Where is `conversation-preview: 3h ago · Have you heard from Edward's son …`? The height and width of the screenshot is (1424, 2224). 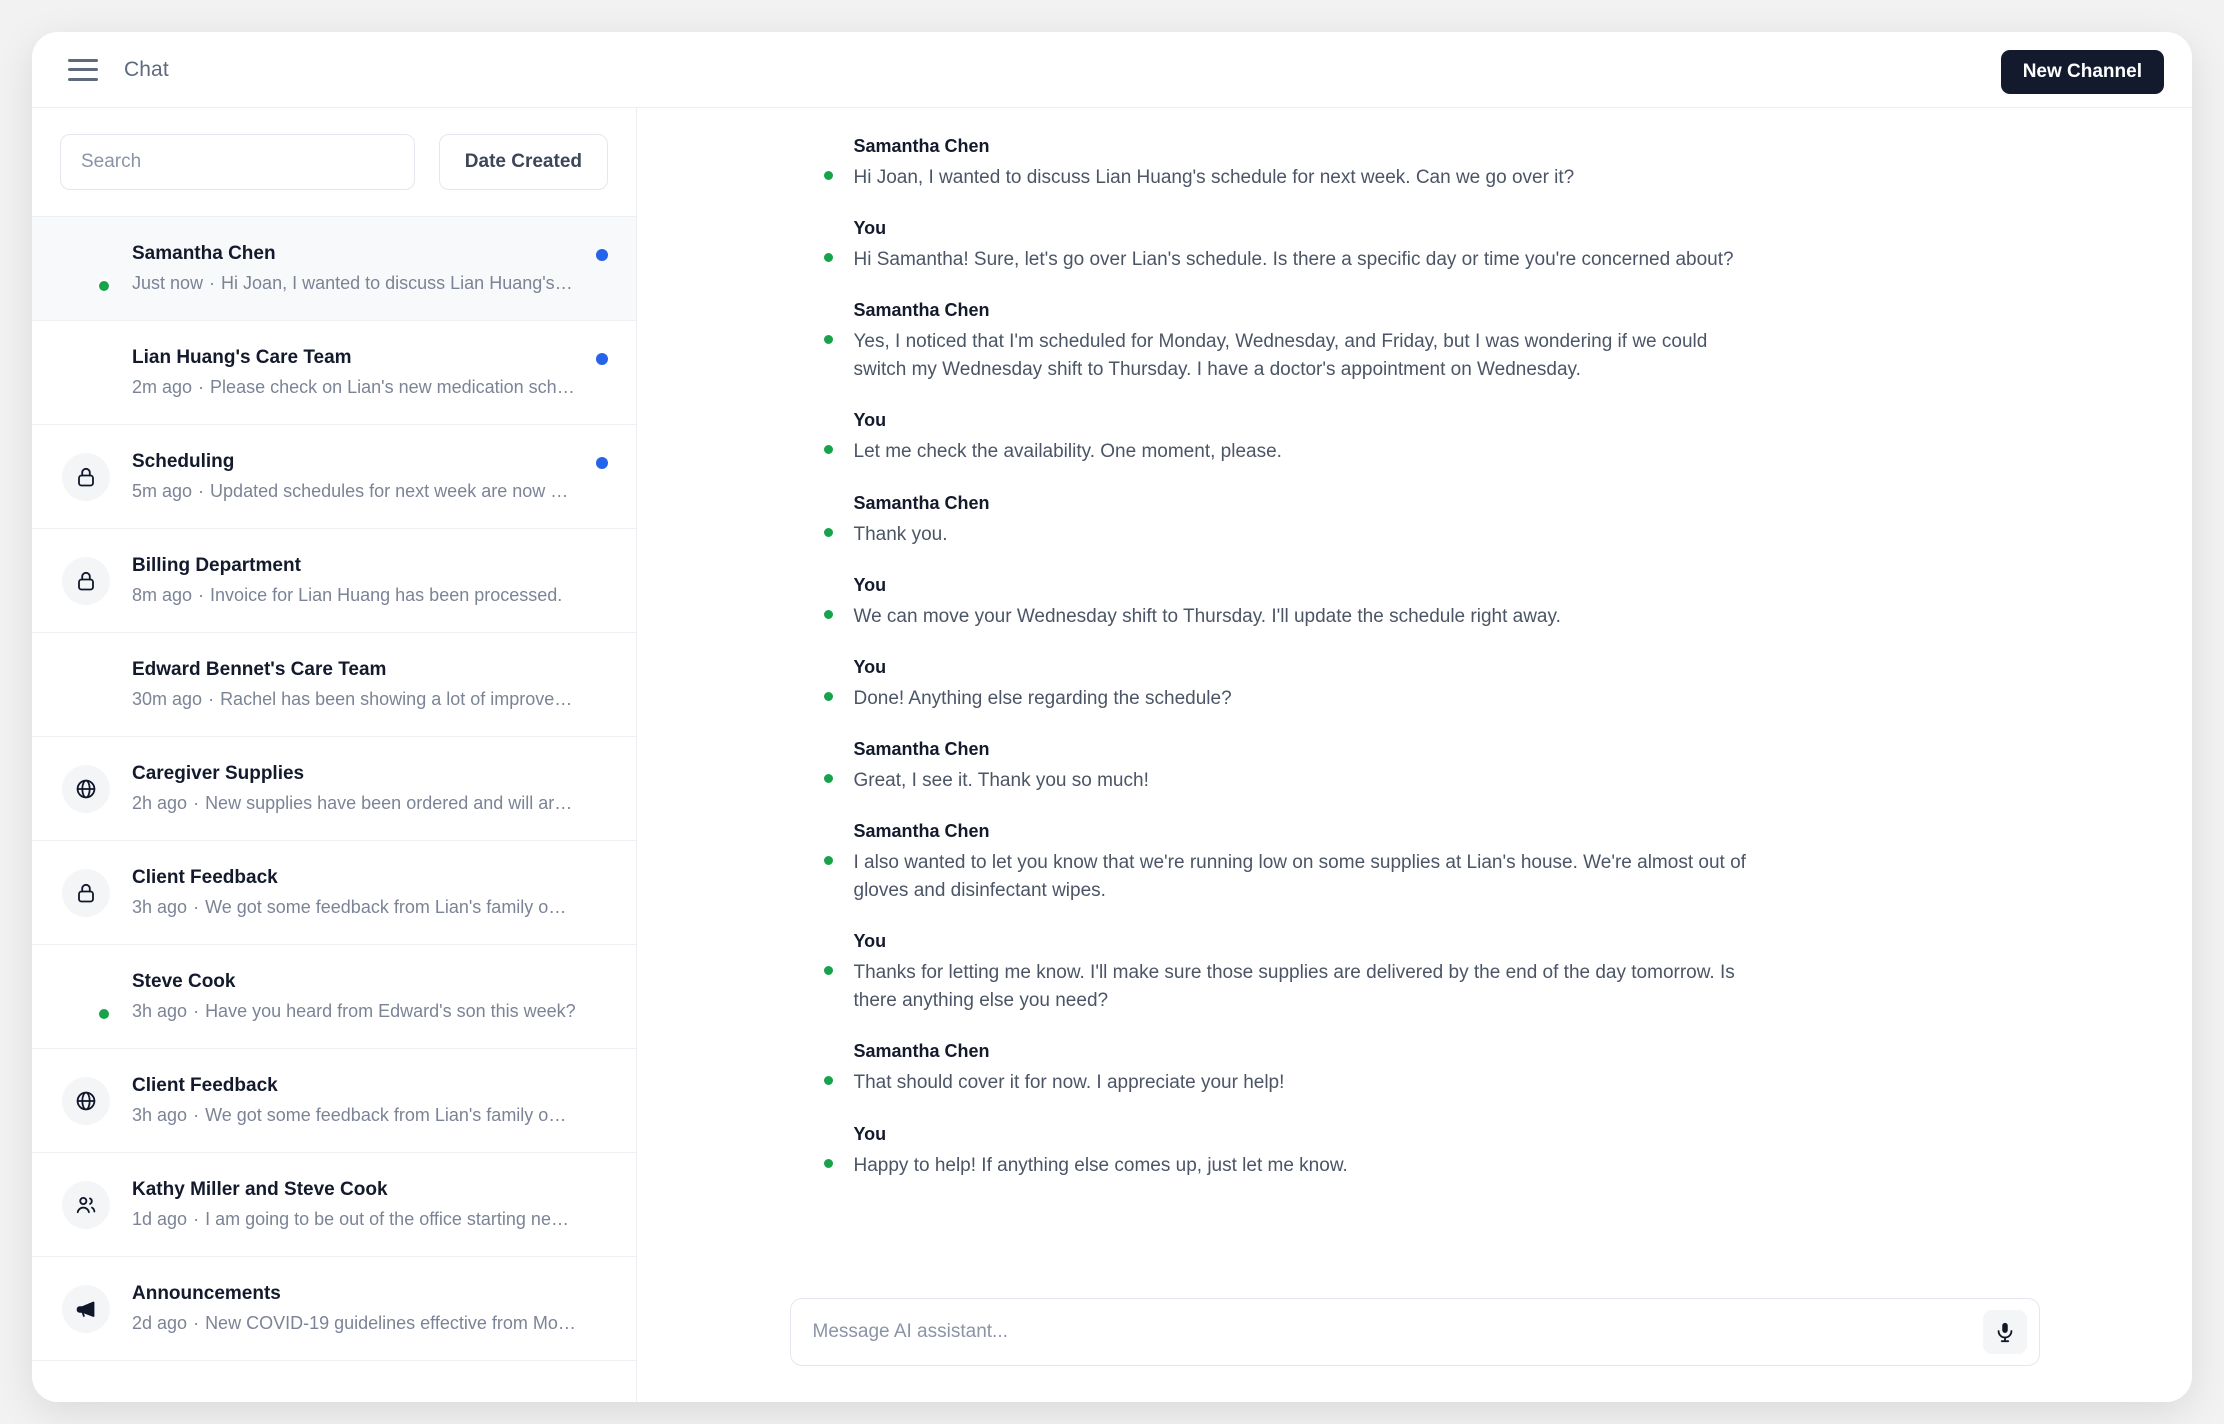
conversation-preview: 3h ago · Have you heard from Edward's son … is located at coordinates (354, 1011).